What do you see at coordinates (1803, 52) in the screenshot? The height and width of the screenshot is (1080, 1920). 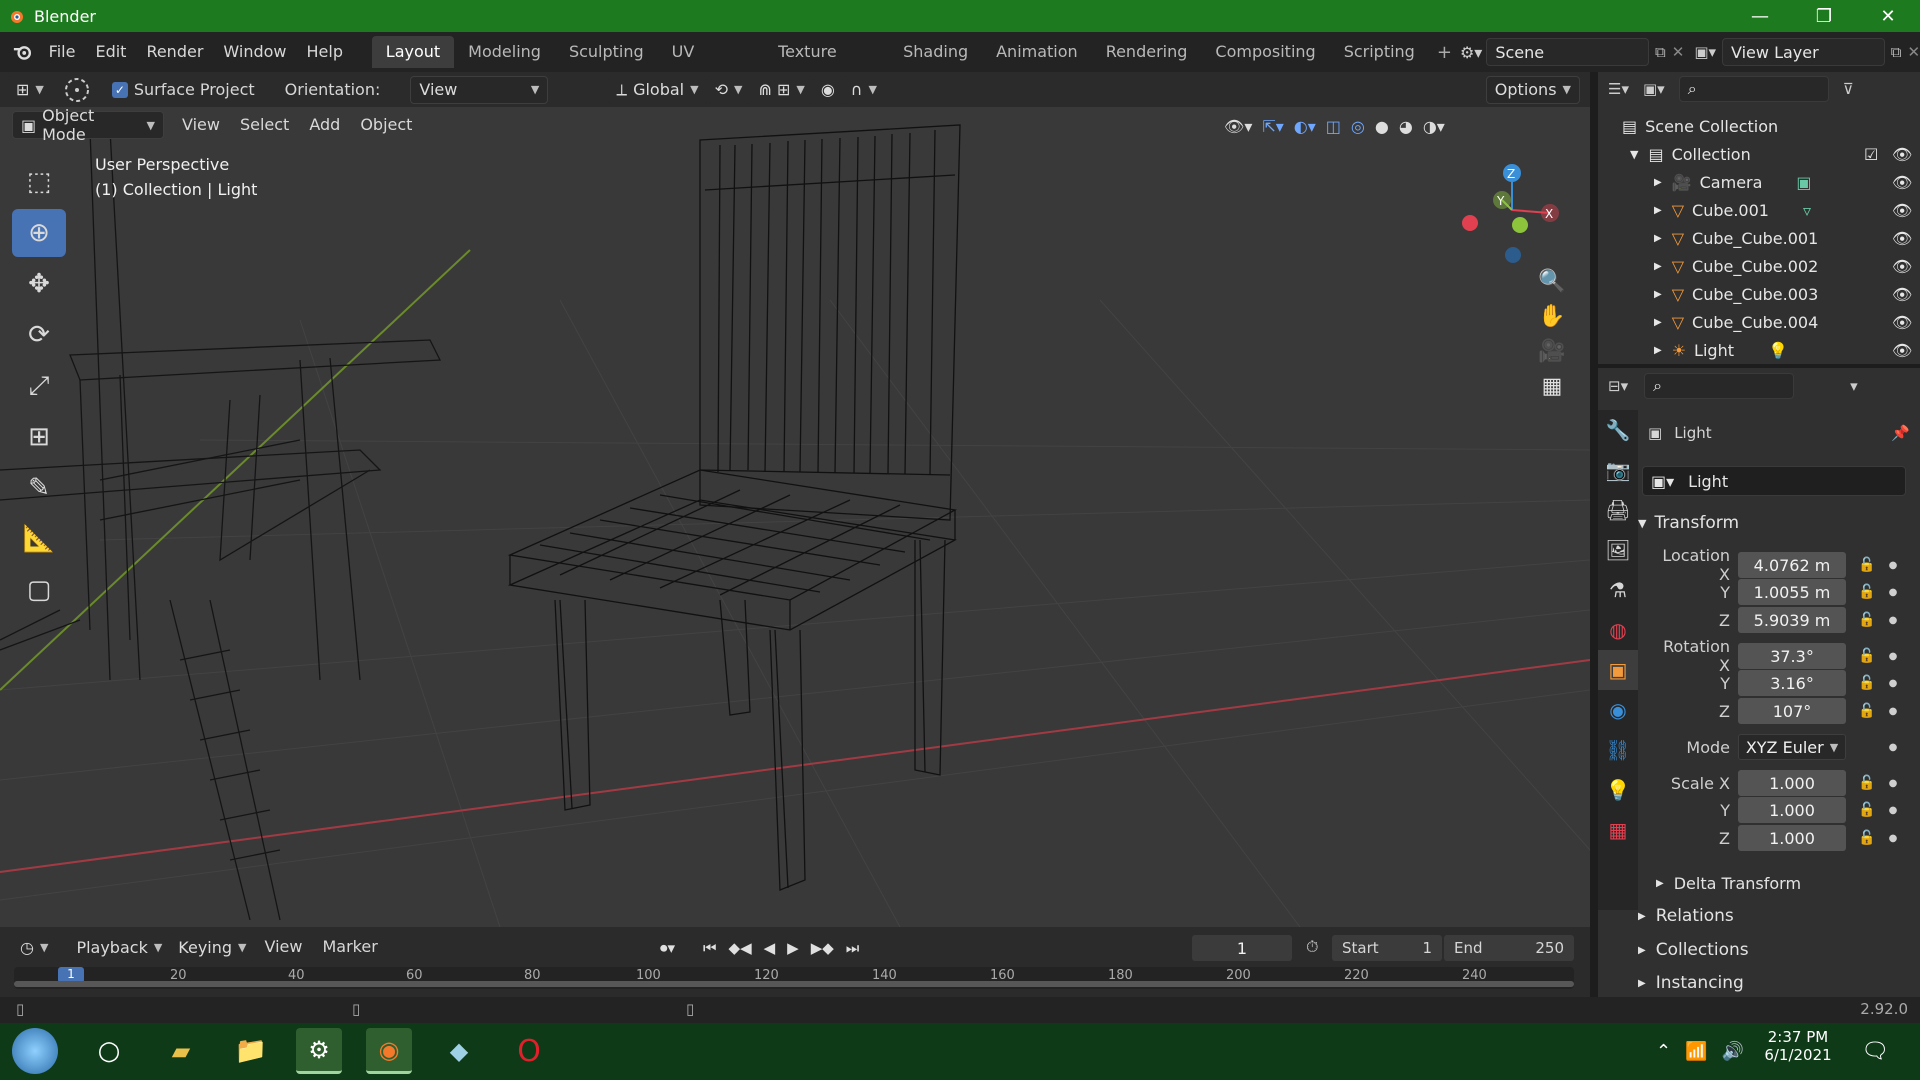 I see `view-layer-selector: View Layer` at bounding box center [1803, 52].